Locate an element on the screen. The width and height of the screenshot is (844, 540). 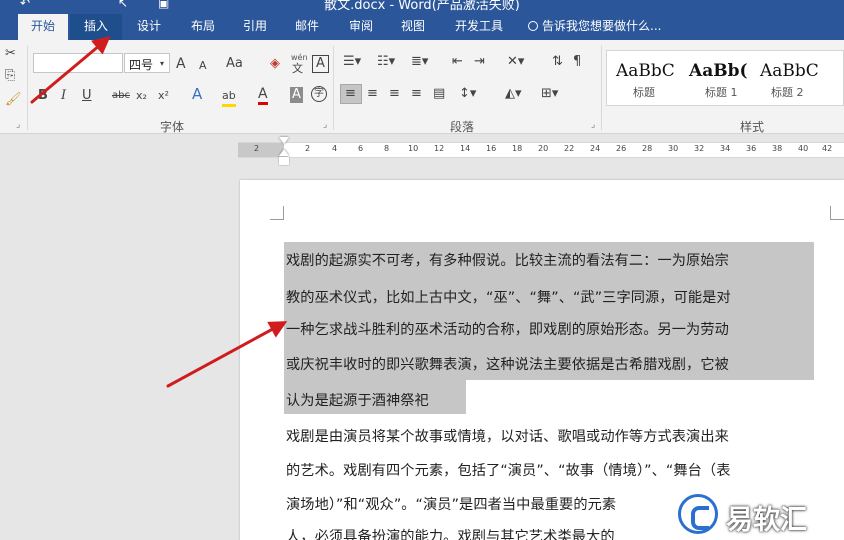
asian-layout-icon: ✕▾ is located at coordinates (515, 62).